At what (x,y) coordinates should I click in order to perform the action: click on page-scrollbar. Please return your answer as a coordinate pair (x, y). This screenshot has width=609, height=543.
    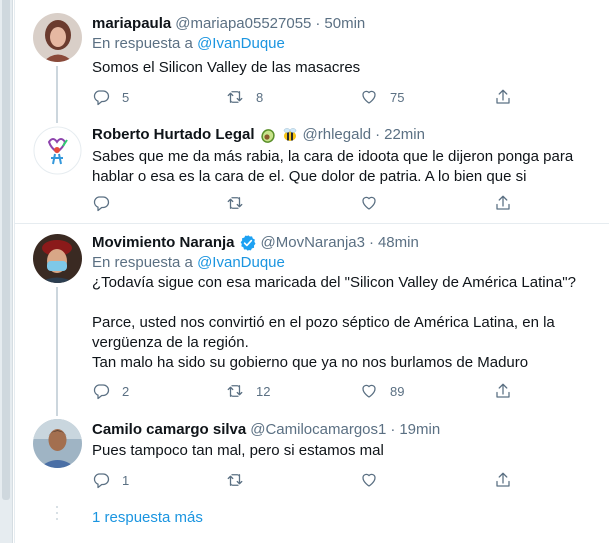
    Looking at the image, I should click on (6, 271).